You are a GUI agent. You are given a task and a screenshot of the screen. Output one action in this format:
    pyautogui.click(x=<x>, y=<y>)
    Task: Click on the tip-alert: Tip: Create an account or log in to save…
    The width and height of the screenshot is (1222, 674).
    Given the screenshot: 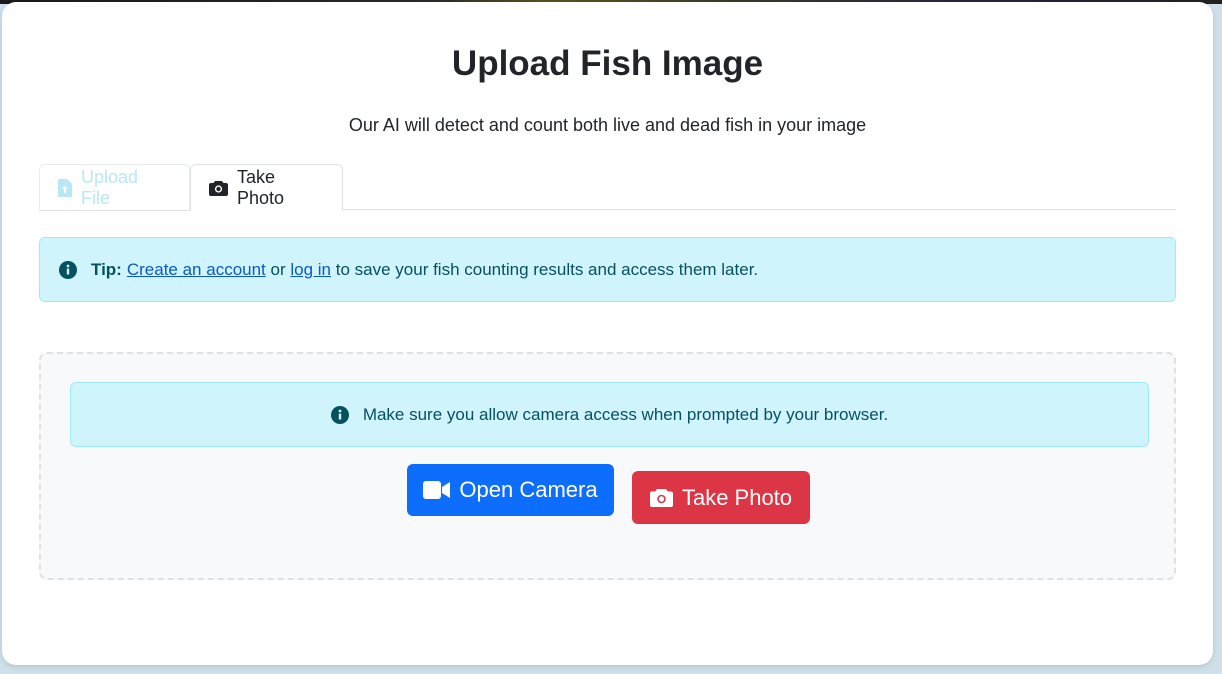 What is the action you would take?
    pyautogui.click(x=607, y=269)
    